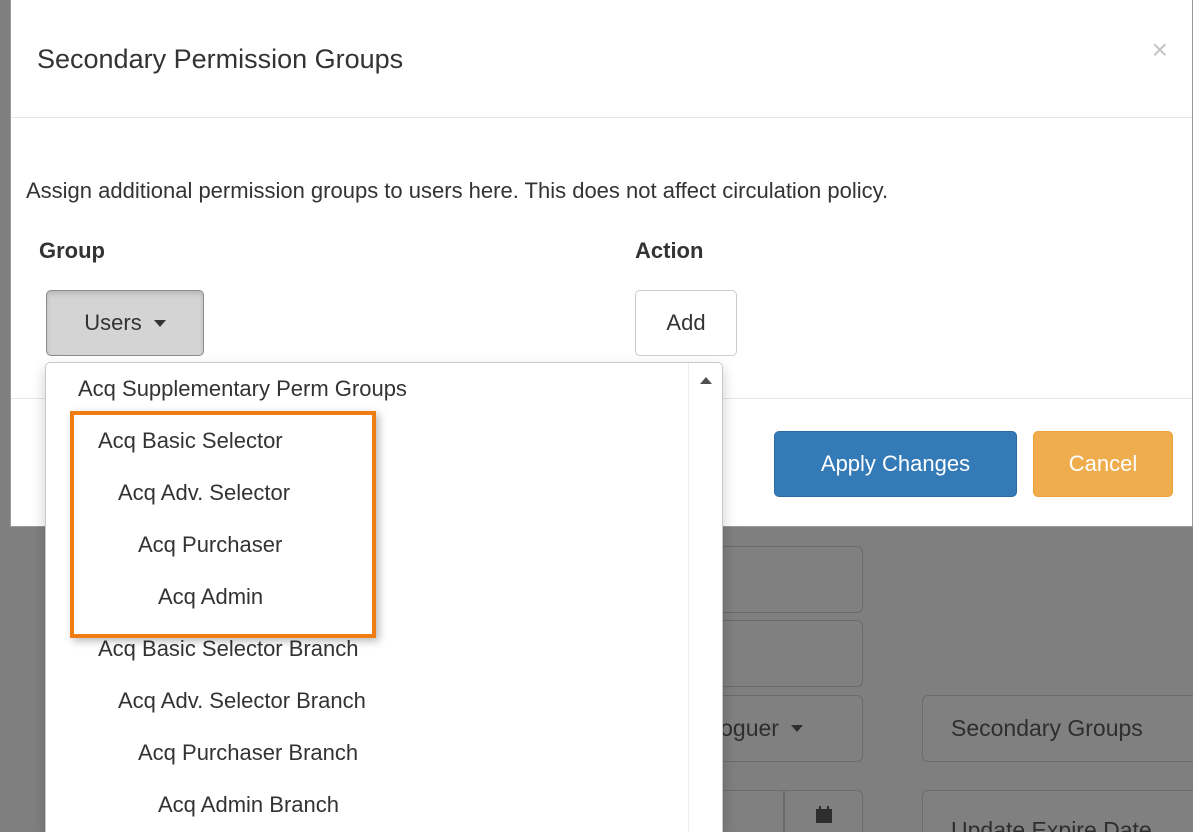 This screenshot has width=1193, height=832. What do you see at coordinates (220, 59) in the screenshot?
I see `modal-title: Secondary Permission Groups` at bounding box center [220, 59].